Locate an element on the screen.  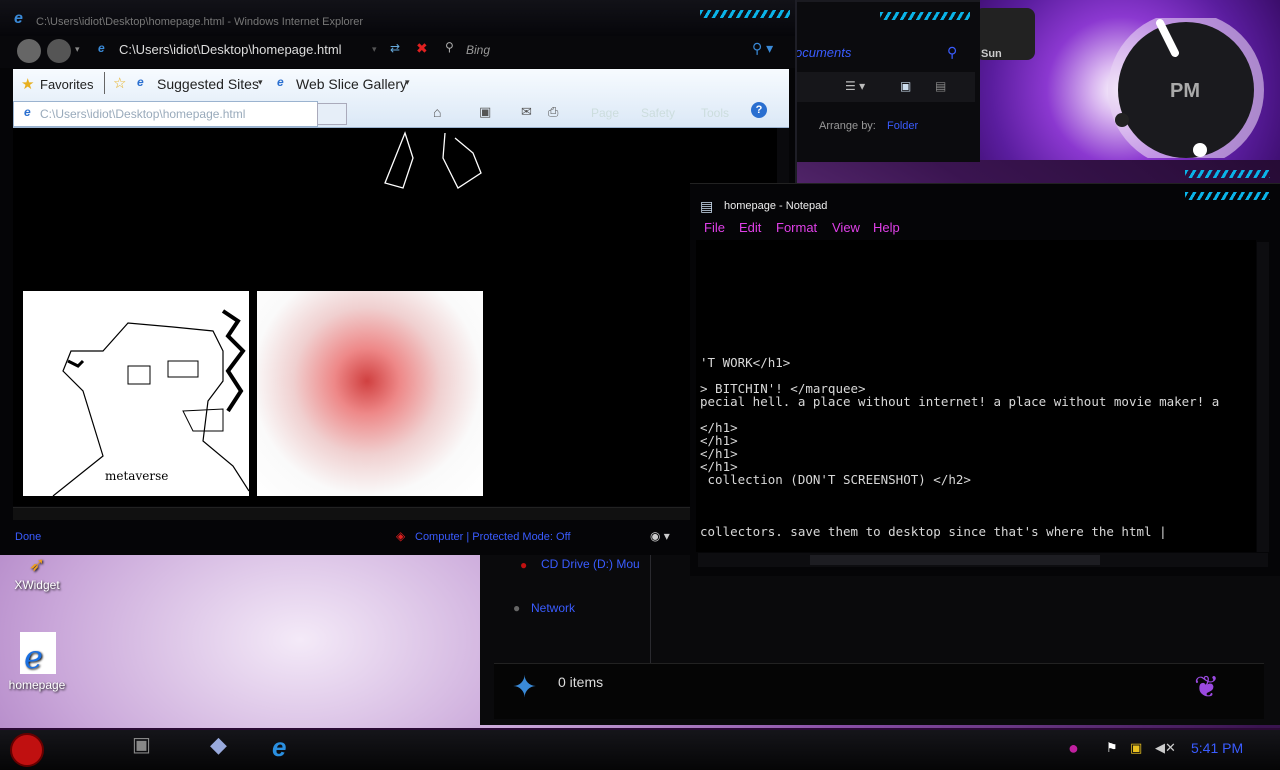
desktop-icon-xwidget: ➶ XWidget is located at coordinates (37, 572).